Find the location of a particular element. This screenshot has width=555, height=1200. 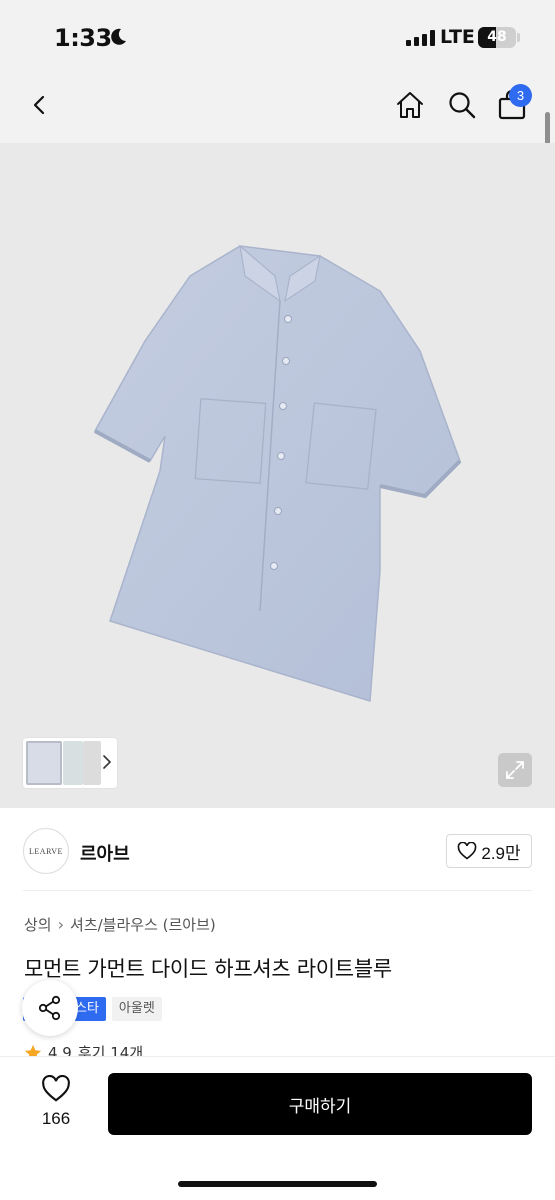

product-title: 모먼트 가먼트 다이드 하프셔츠 라이트블루 is located at coordinates (208, 969).